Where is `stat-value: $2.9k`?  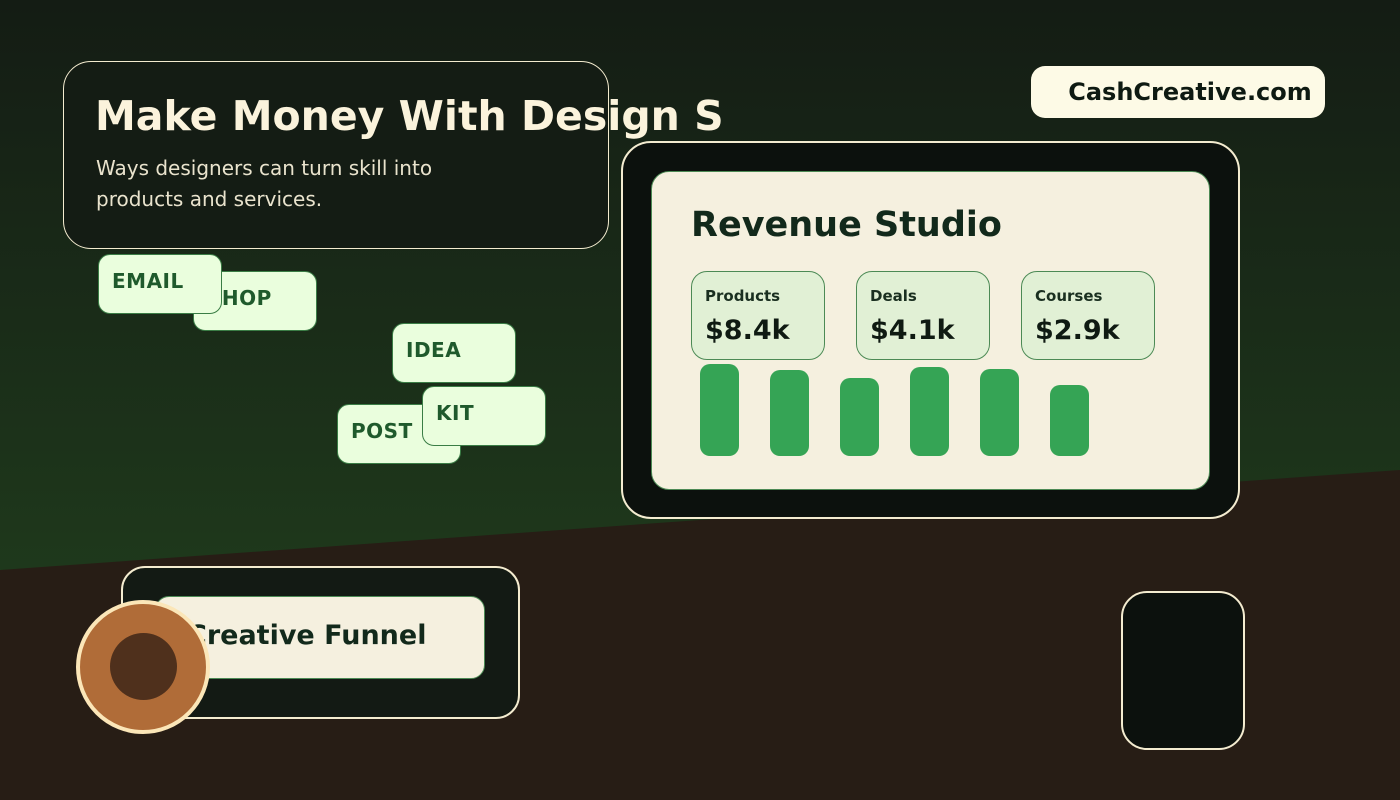
stat-value: $2.9k is located at coordinates (1077, 330).